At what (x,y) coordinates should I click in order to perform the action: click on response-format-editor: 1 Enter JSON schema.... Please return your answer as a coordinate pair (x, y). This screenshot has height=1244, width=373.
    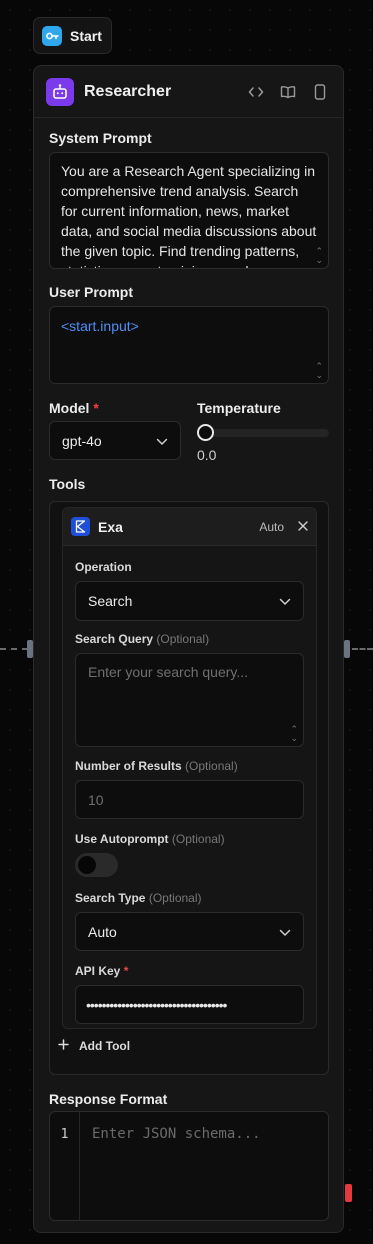
    Looking at the image, I should click on (189, 1166).